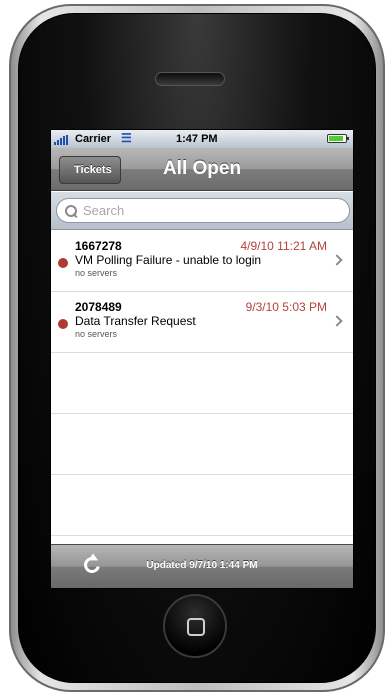 The height and width of the screenshot is (696, 391). I want to click on search-input: Search, so click(203, 210).